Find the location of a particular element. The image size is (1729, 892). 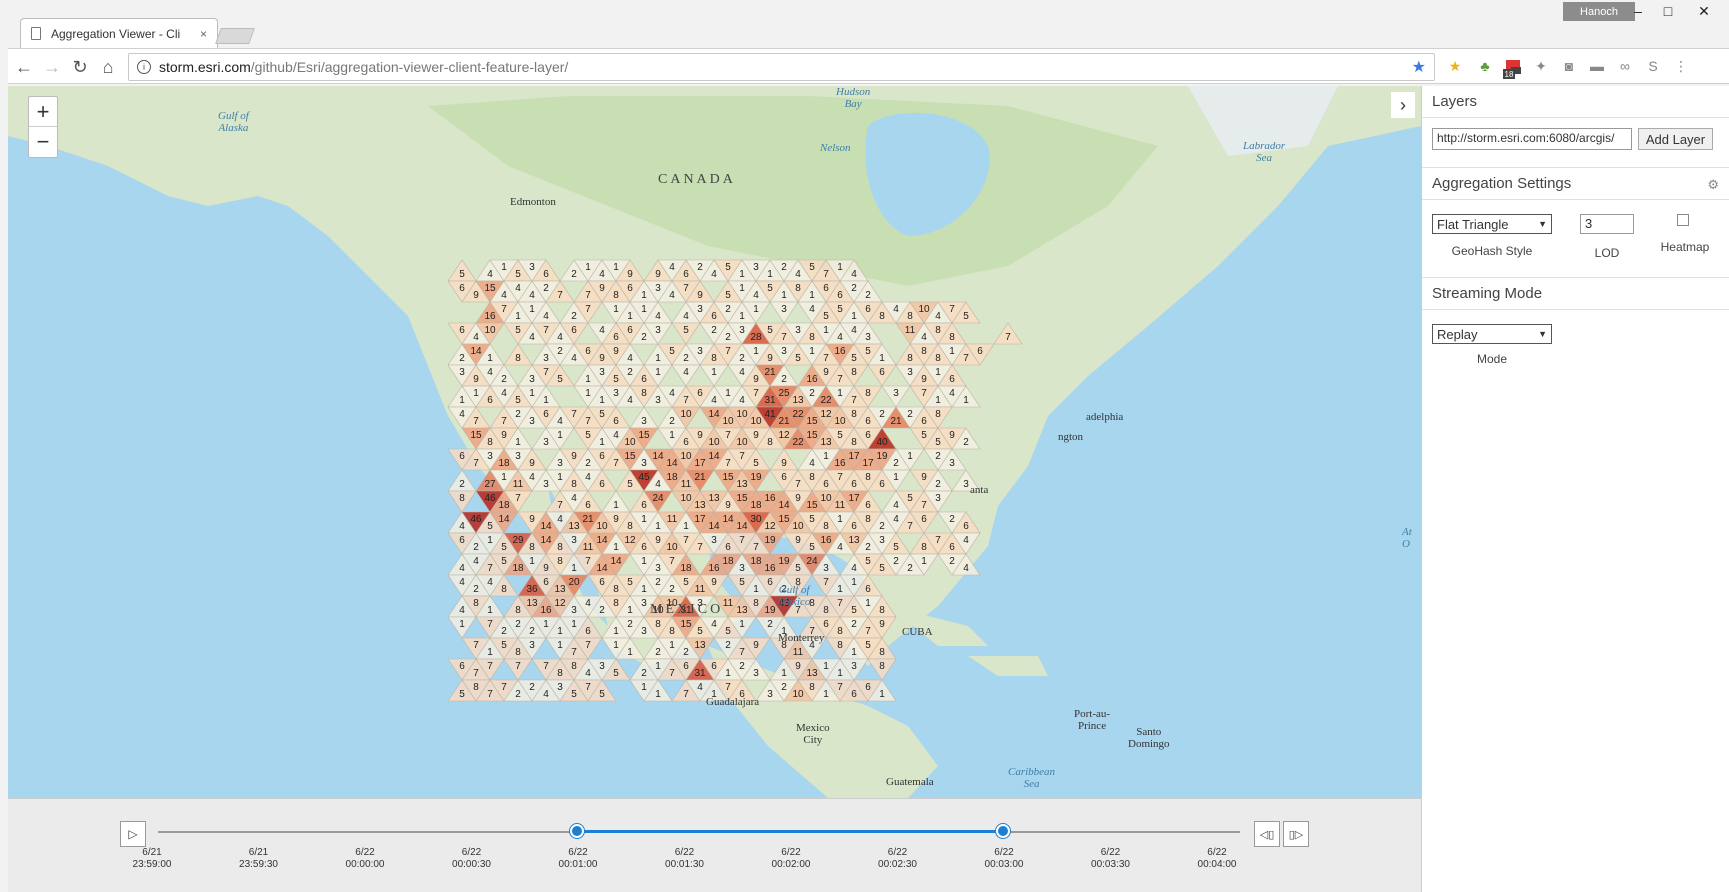

step-forward-button: ▯▷ is located at coordinates (1296, 834).